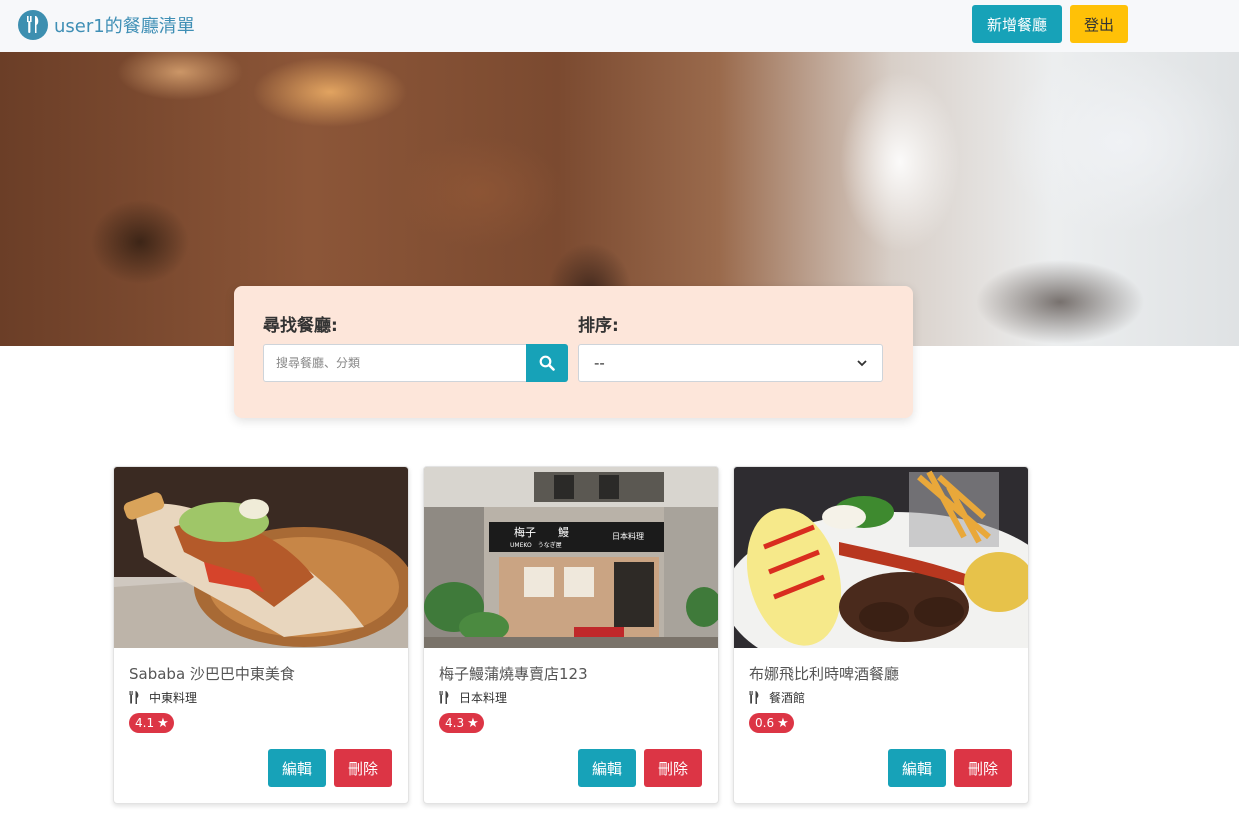 Image resolution: width=1239 pixels, height=823 pixels. I want to click on restaurant-card: 布娜飛比利時啤酒餐廳 餐酒館 0.6 ★ 編輯 刪除, so click(881, 635).